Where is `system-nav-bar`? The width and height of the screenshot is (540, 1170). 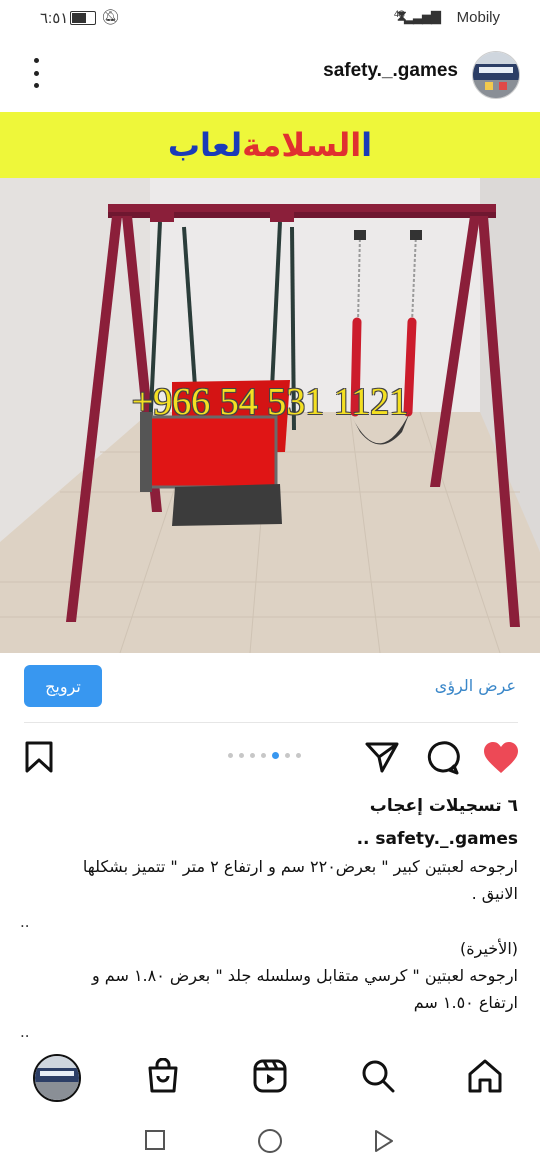 system-nav-bar is located at coordinates (270, 1141).